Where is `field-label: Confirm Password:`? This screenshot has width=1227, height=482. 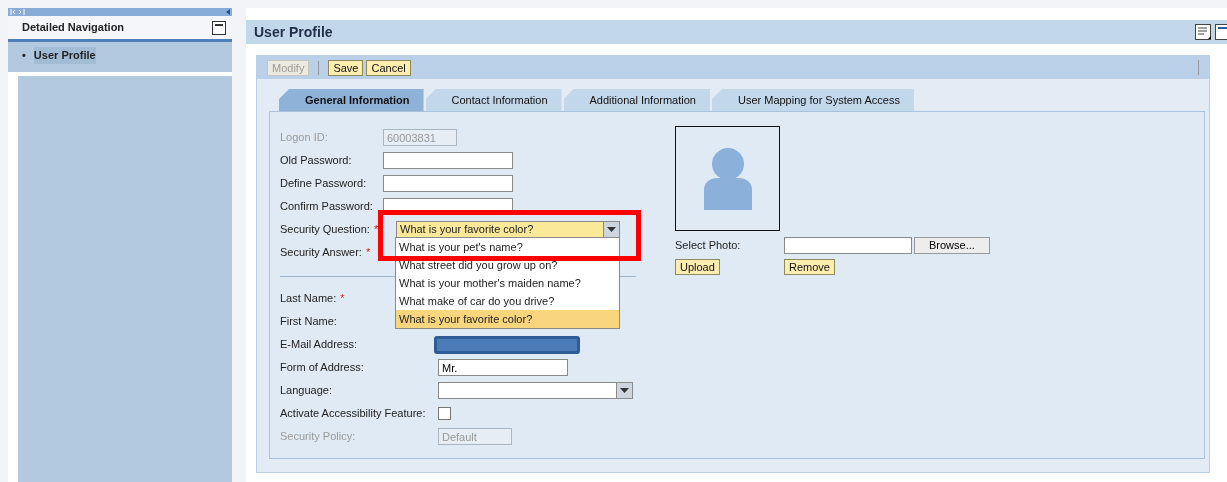
field-label: Confirm Password: is located at coordinates (326, 206).